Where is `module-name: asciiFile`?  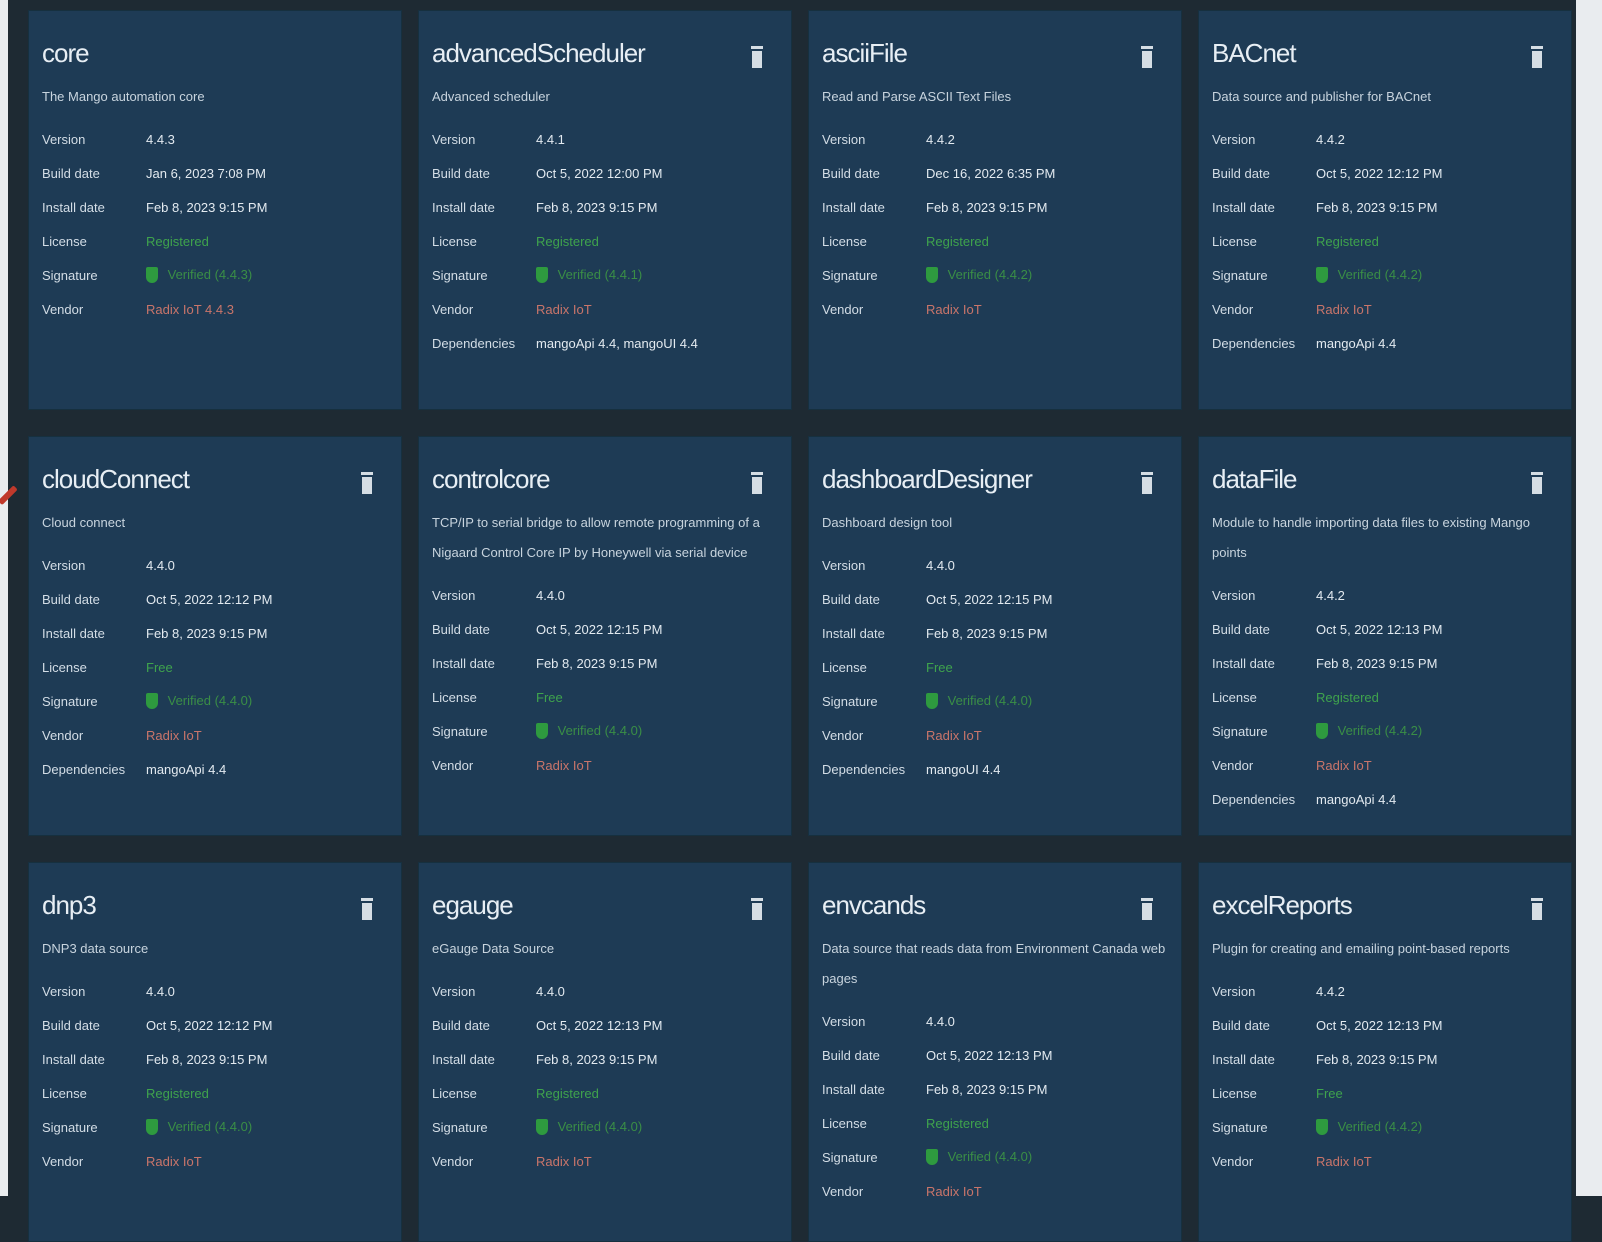
module-name: asciiFile is located at coordinates (865, 53).